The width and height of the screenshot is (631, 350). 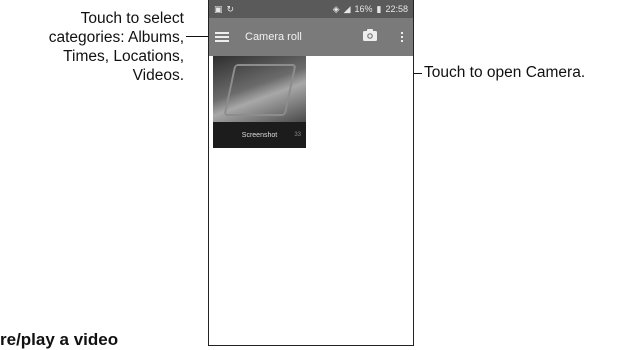 I want to click on battery-percent: 16%, so click(x=363, y=9).